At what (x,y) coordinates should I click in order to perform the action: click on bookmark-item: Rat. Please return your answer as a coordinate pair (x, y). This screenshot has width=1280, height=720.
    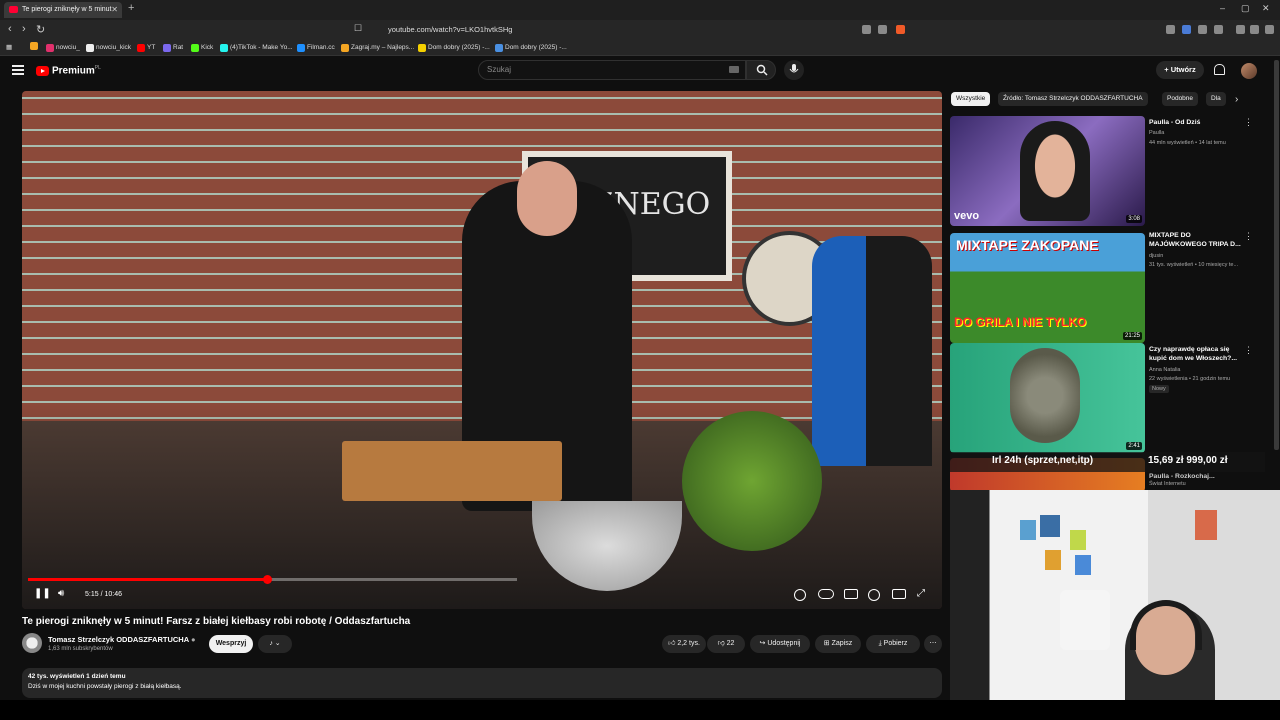
    Looking at the image, I should click on (173, 48).